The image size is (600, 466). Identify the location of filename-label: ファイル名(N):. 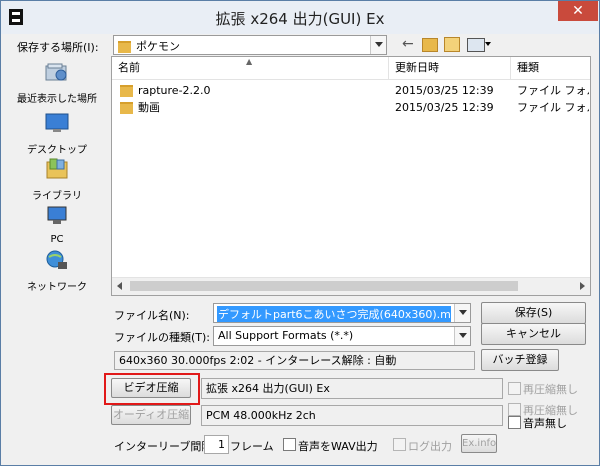
(152, 315).